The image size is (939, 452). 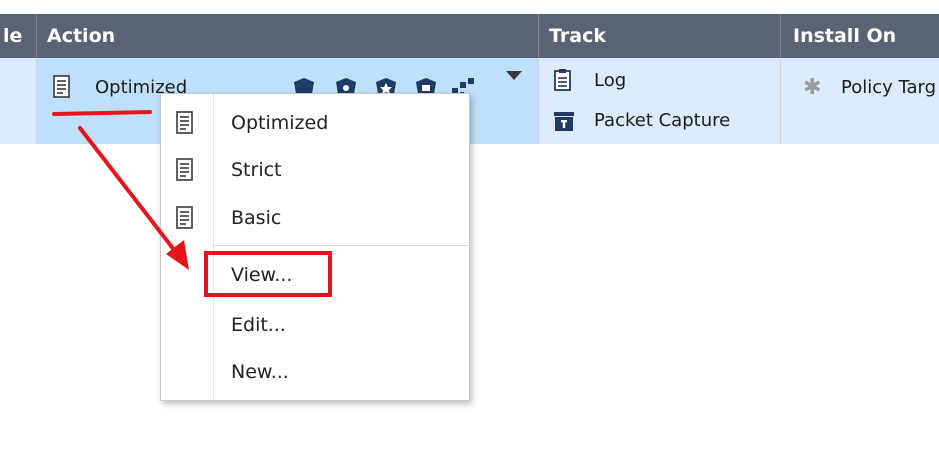 I want to click on annotation-arrow, so click(x=133, y=198).